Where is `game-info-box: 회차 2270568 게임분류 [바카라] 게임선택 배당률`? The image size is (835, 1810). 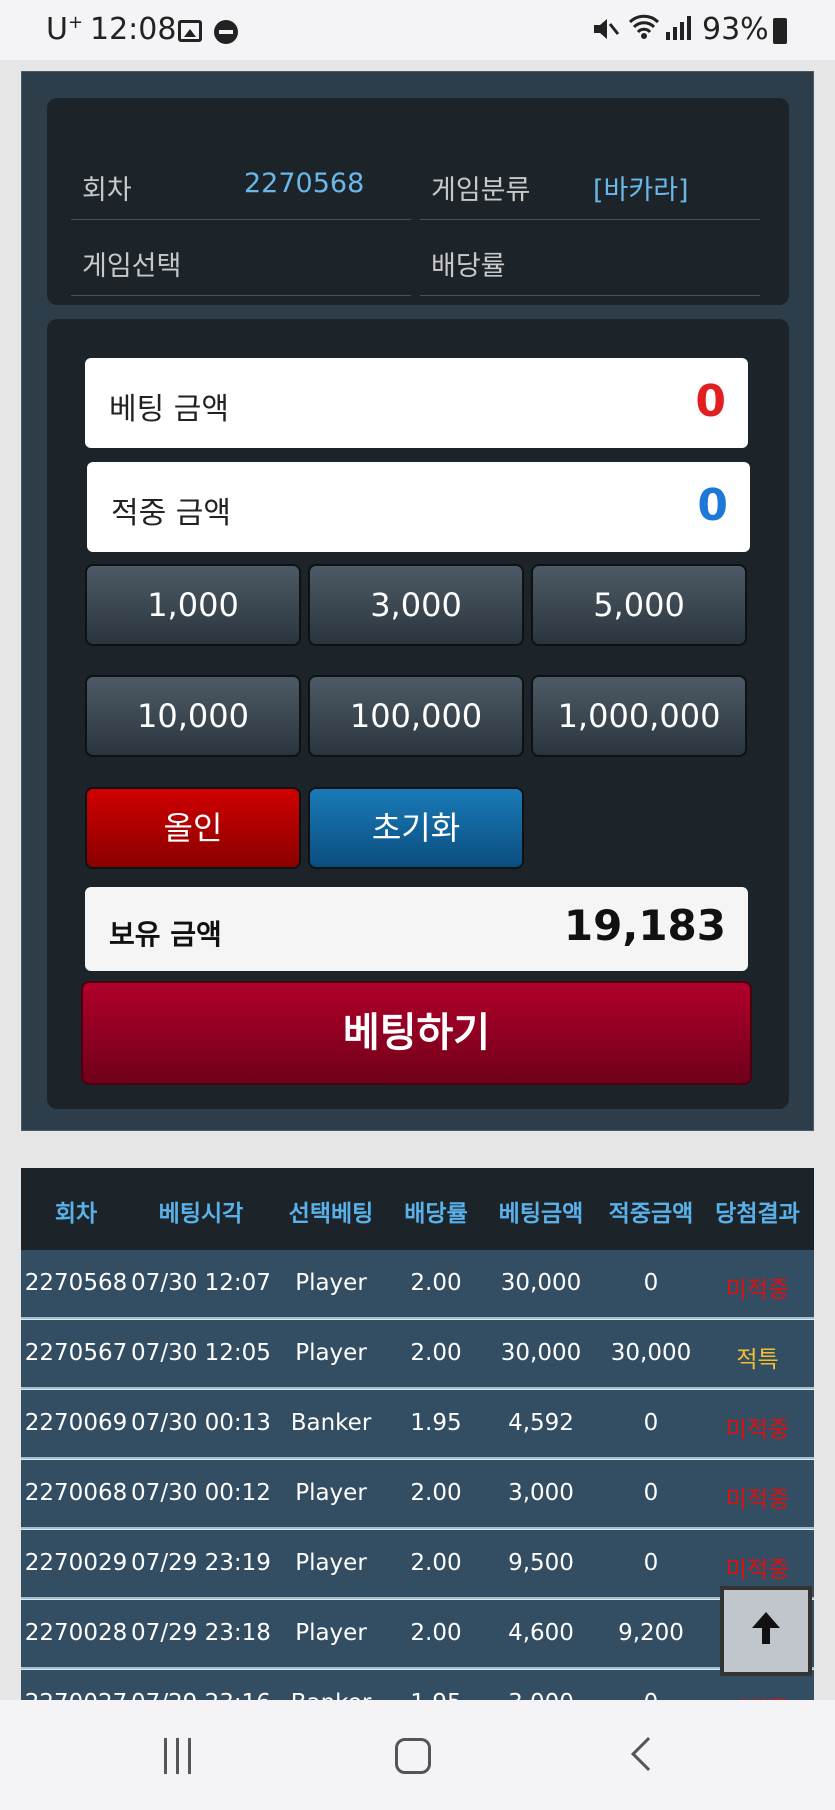
game-info-box: 회차 2270568 게임분류 [바카라] 게임선택 배당률 is located at coordinates (418, 201).